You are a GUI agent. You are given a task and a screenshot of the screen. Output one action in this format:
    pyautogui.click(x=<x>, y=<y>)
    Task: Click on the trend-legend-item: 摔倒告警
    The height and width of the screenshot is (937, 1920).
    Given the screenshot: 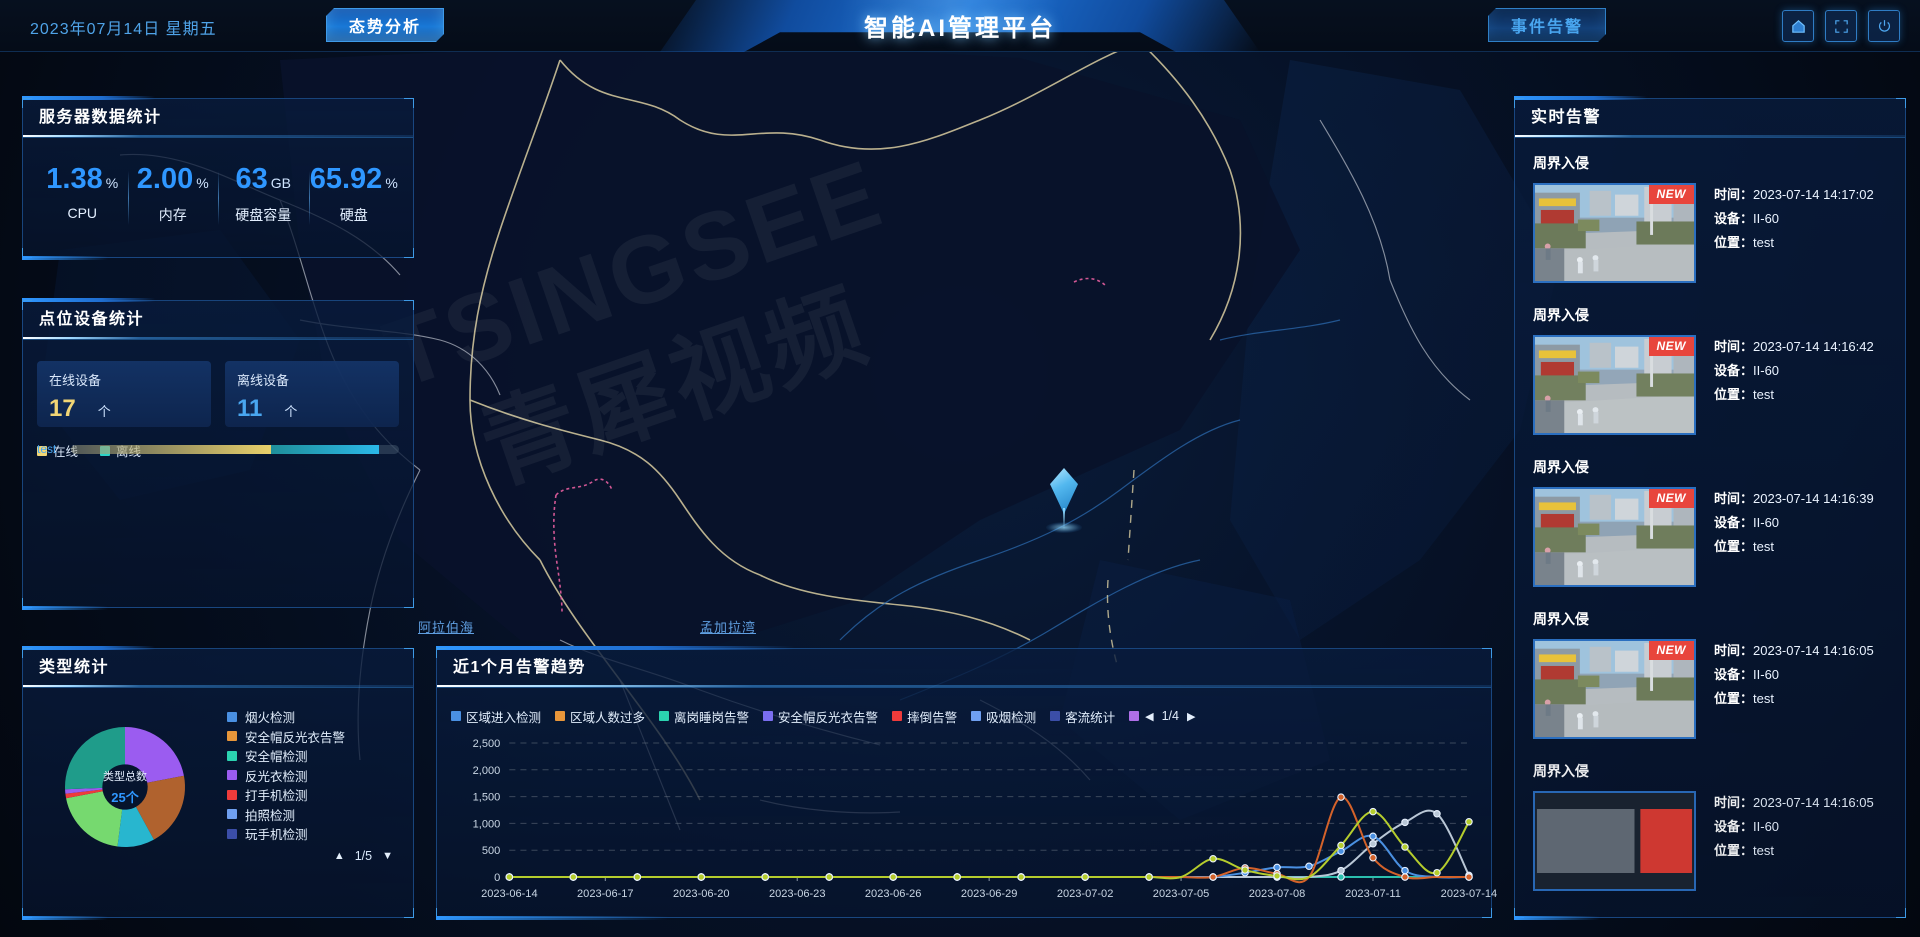 What is the action you would take?
    pyautogui.click(x=924, y=716)
    